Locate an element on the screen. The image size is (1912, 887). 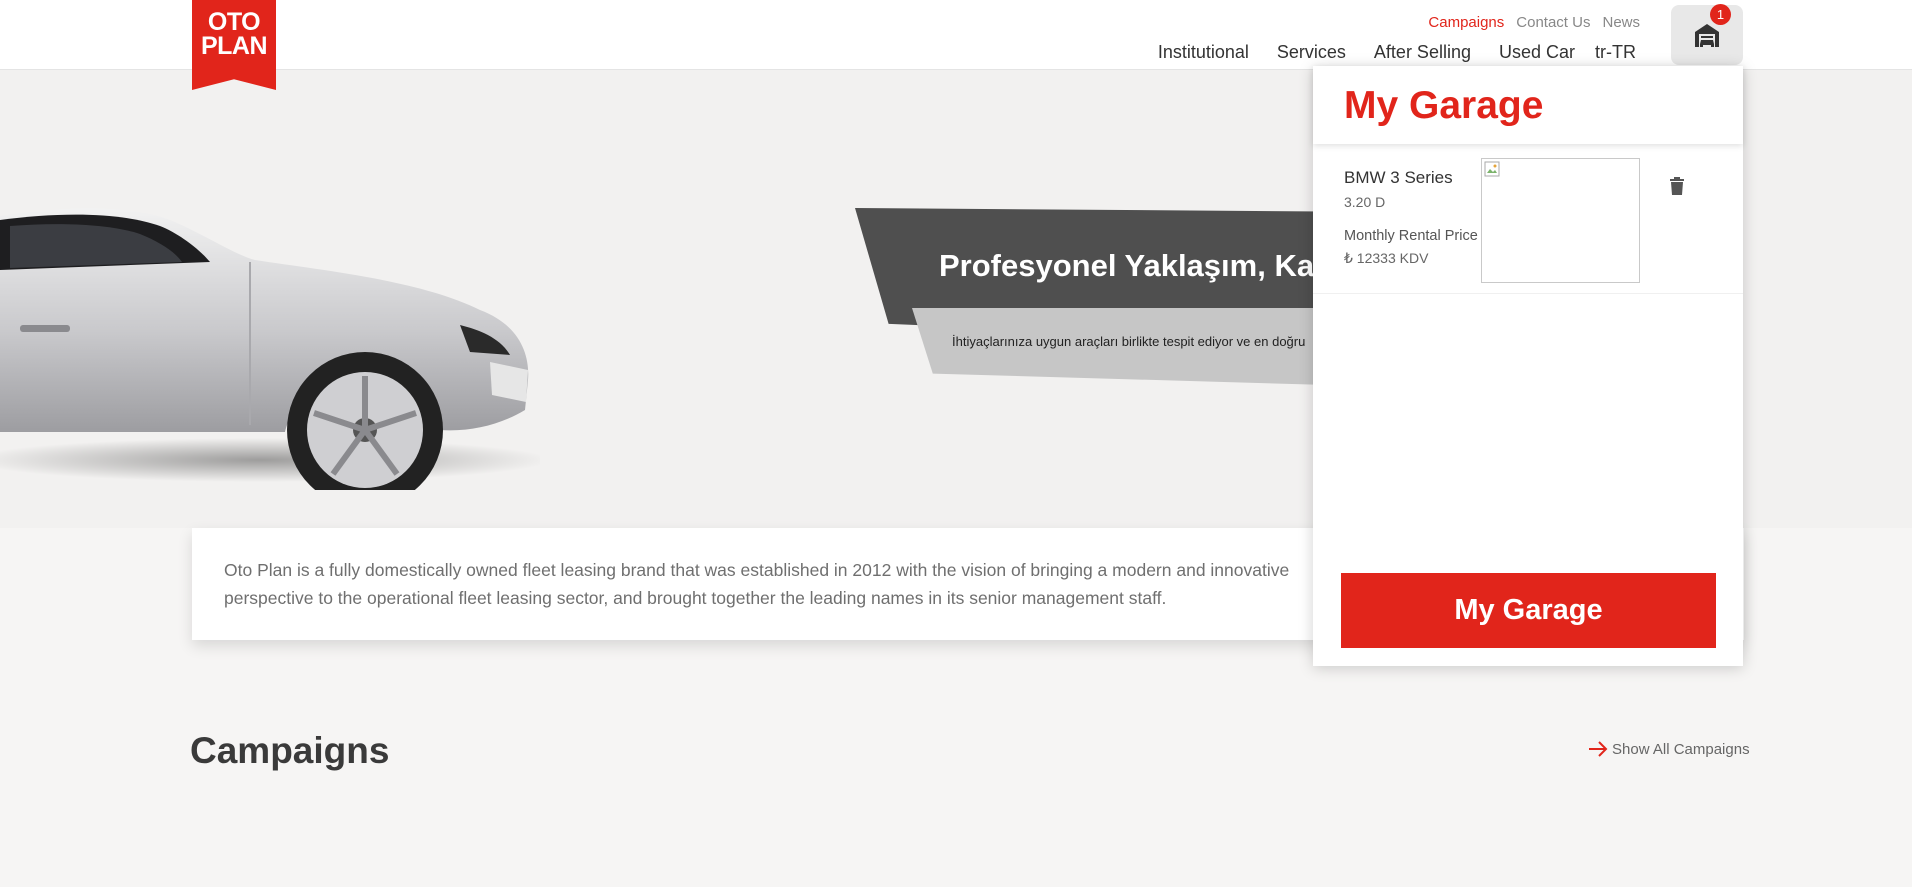
broken-image-icon is located at coordinates (1492, 169).